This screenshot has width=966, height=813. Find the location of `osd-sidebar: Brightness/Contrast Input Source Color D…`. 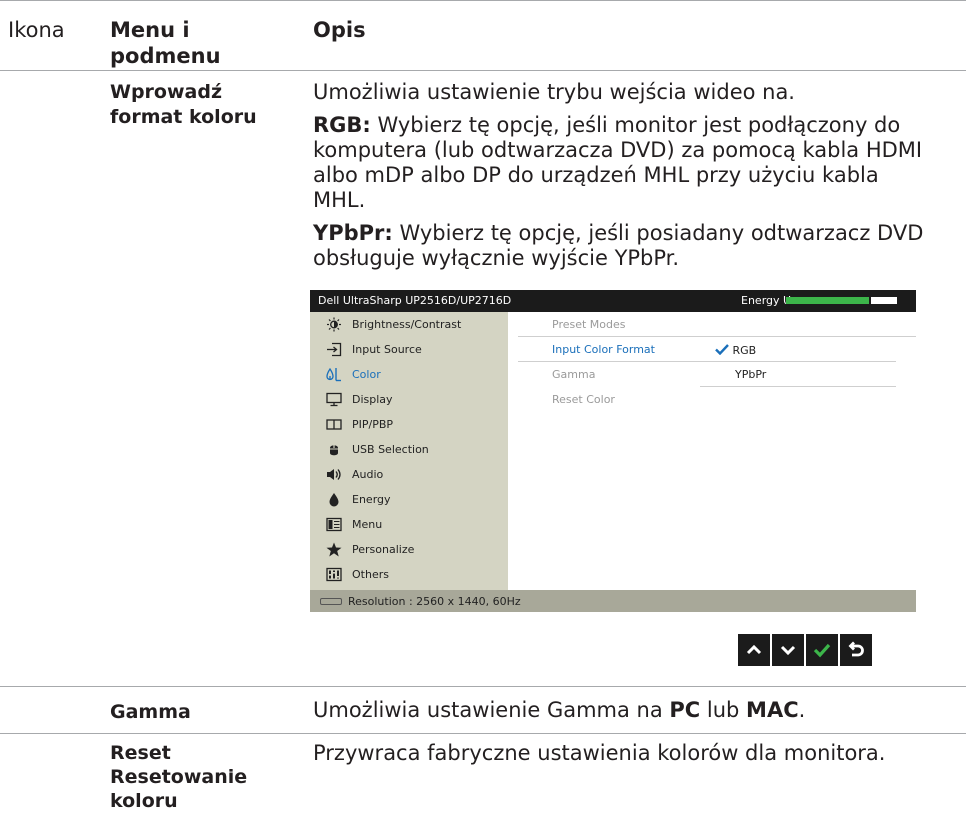

osd-sidebar: Brightness/Contrast Input Source Color D… is located at coordinates (409, 451).